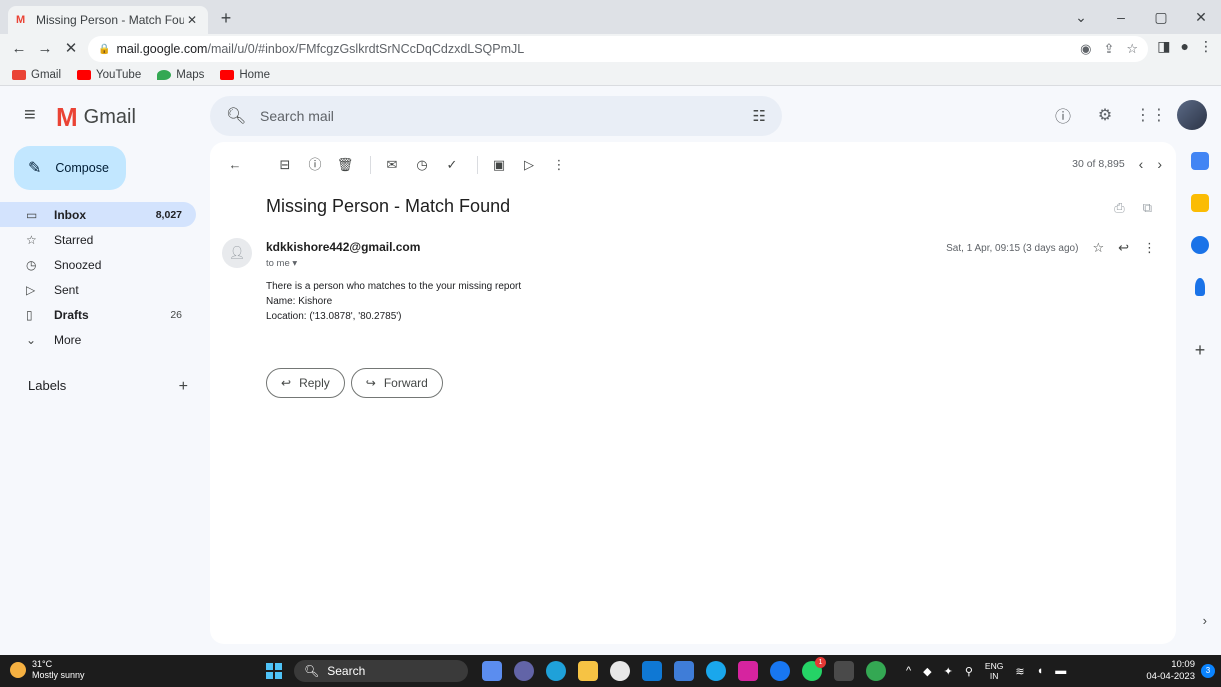  Describe the element at coordinates (35, 168) in the screenshot. I see `pencil-icon: ✎` at that location.